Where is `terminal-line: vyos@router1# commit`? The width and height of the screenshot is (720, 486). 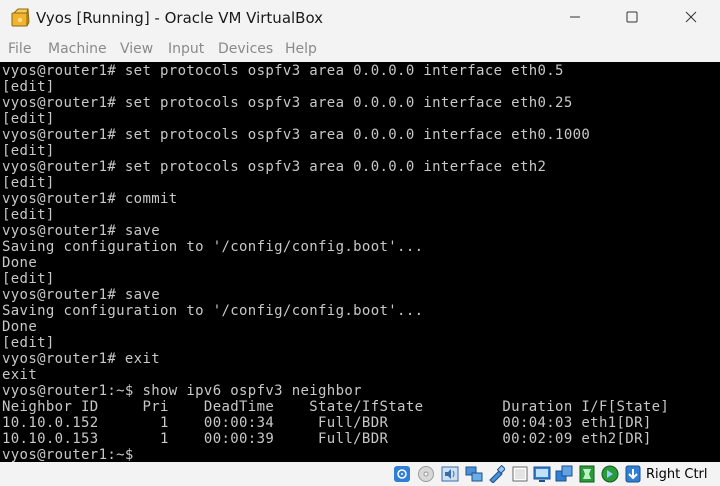 terminal-line: vyos@router1# commit is located at coordinates (90, 199).